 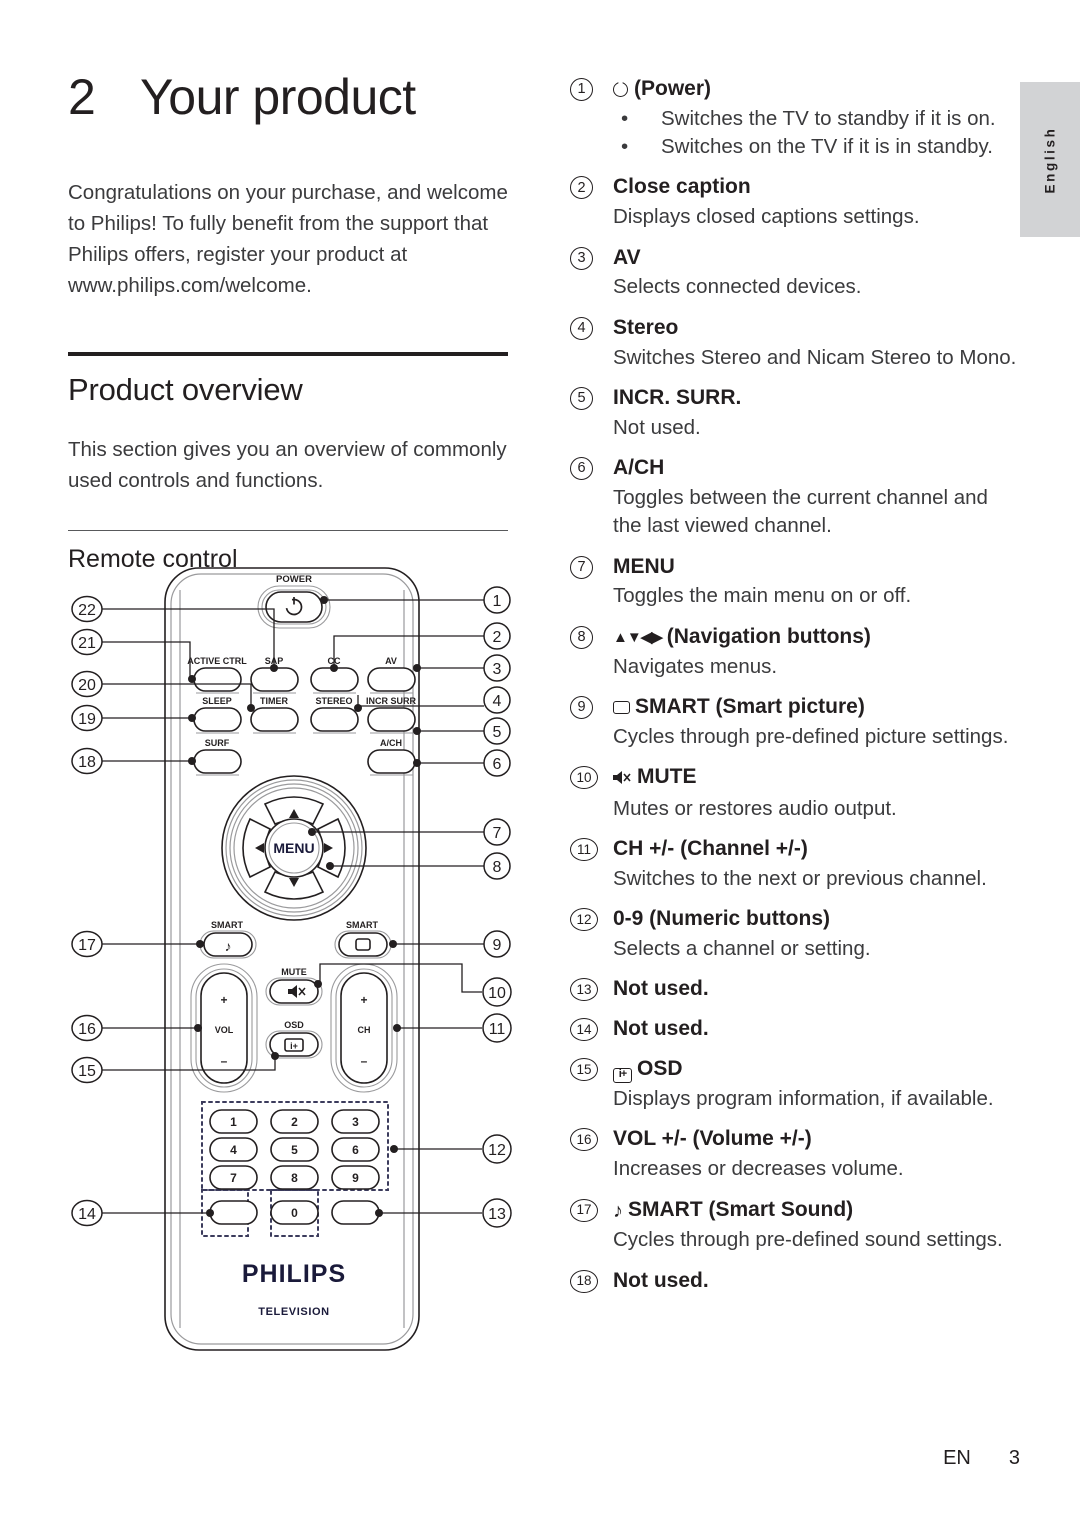 What do you see at coordinates (795, 1029) in the screenshot?
I see `legend-item-14: 14 Not used.` at bounding box center [795, 1029].